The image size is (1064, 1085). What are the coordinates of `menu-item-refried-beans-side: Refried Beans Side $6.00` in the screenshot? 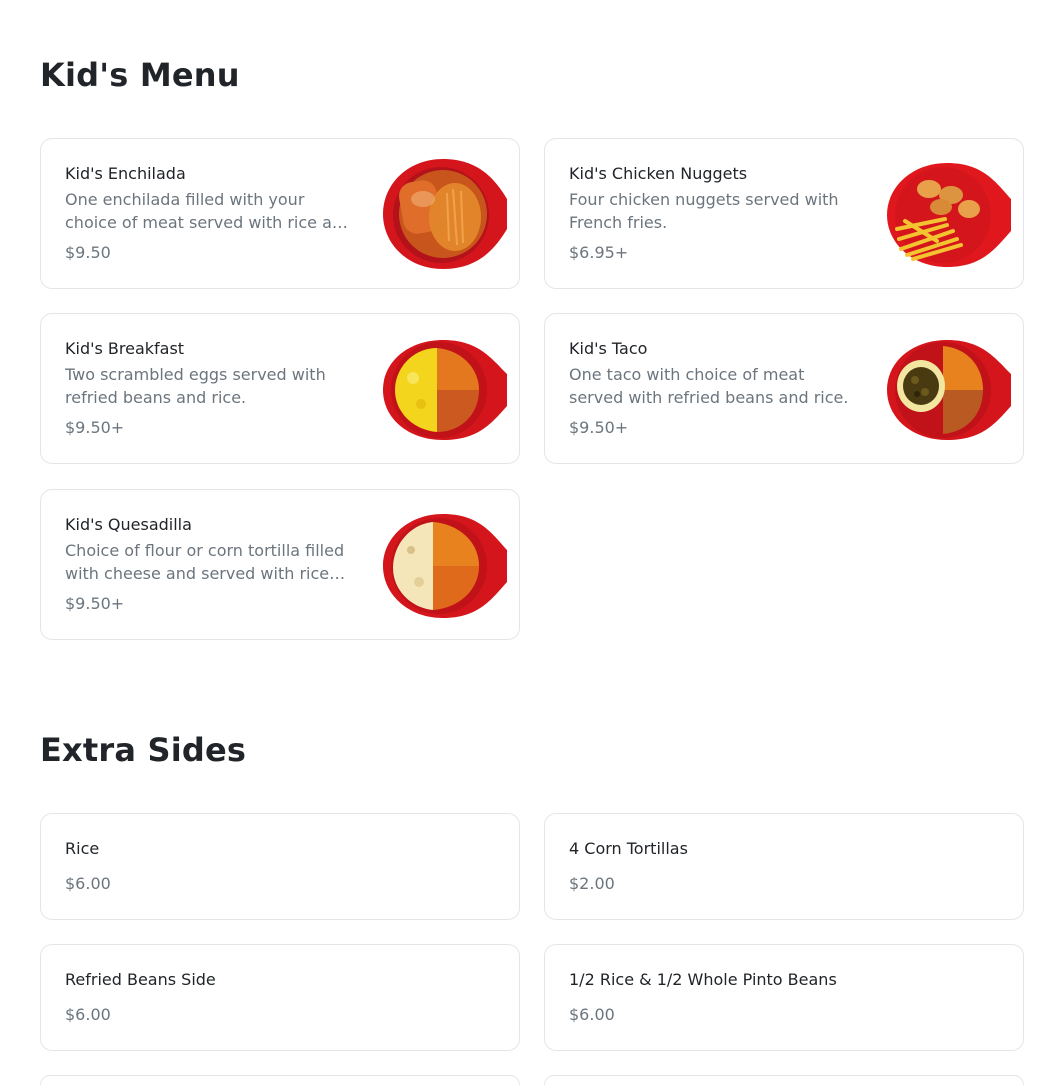 It's located at (280, 997).